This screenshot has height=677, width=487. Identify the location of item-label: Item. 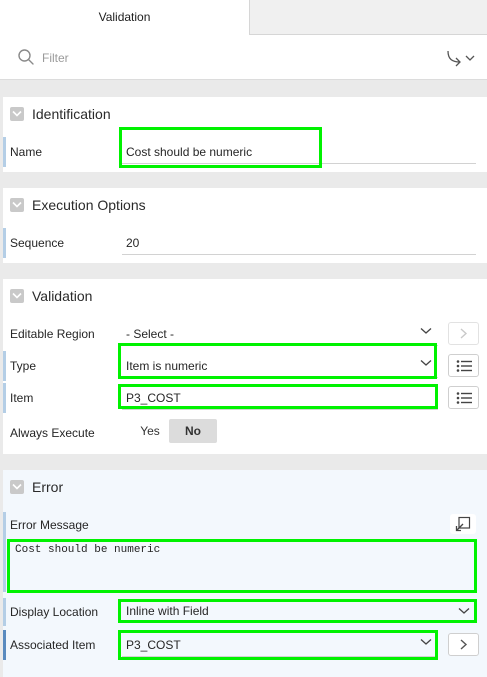
(22, 398).